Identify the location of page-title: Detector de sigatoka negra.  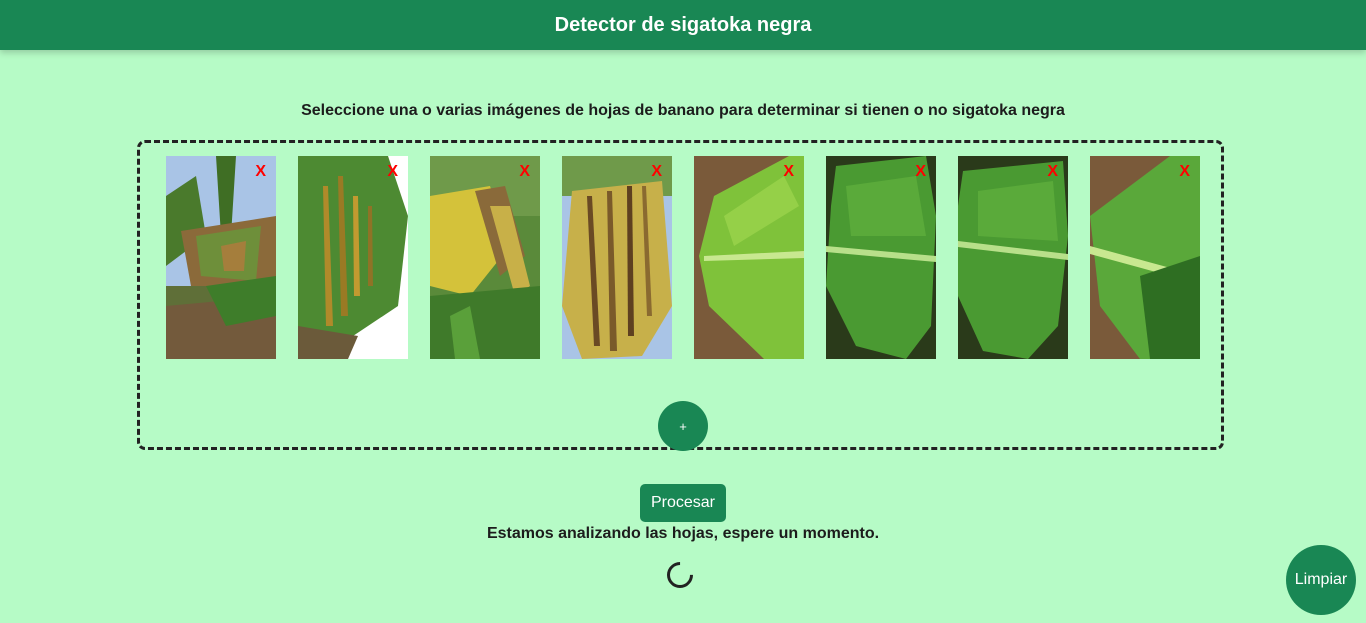
(683, 24).